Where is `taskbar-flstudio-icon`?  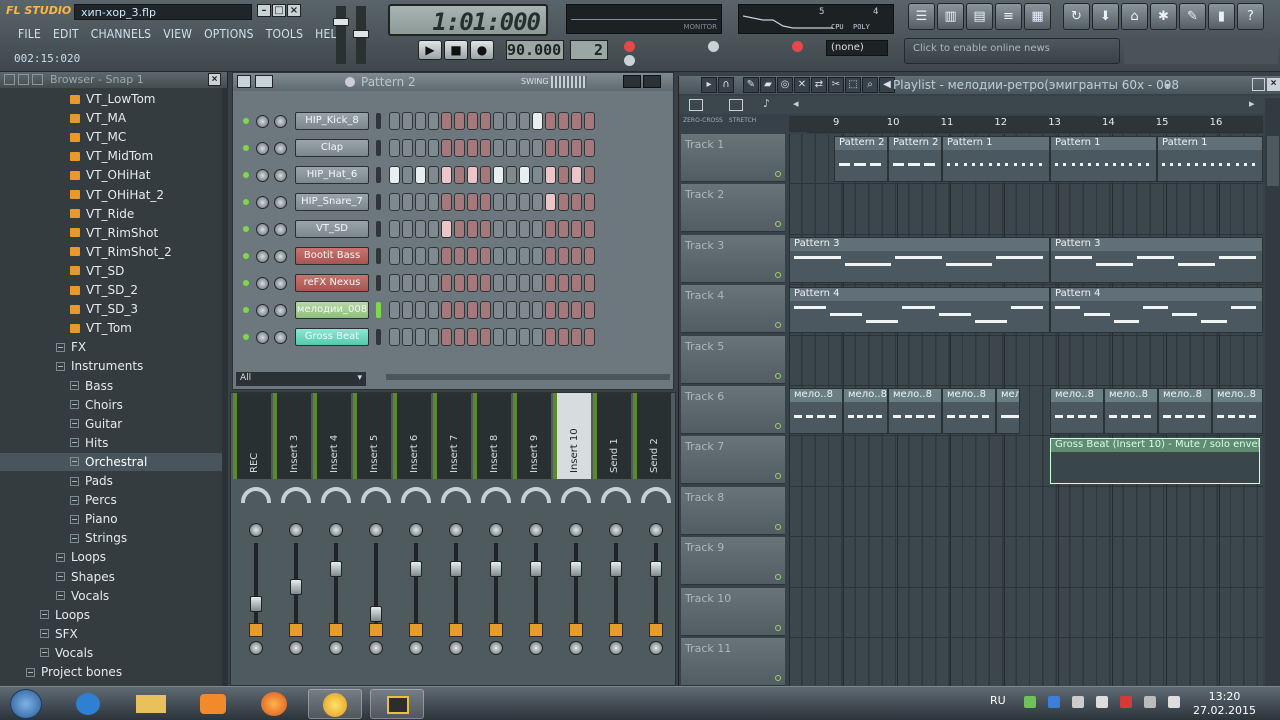 taskbar-flstudio-icon is located at coordinates (335, 704).